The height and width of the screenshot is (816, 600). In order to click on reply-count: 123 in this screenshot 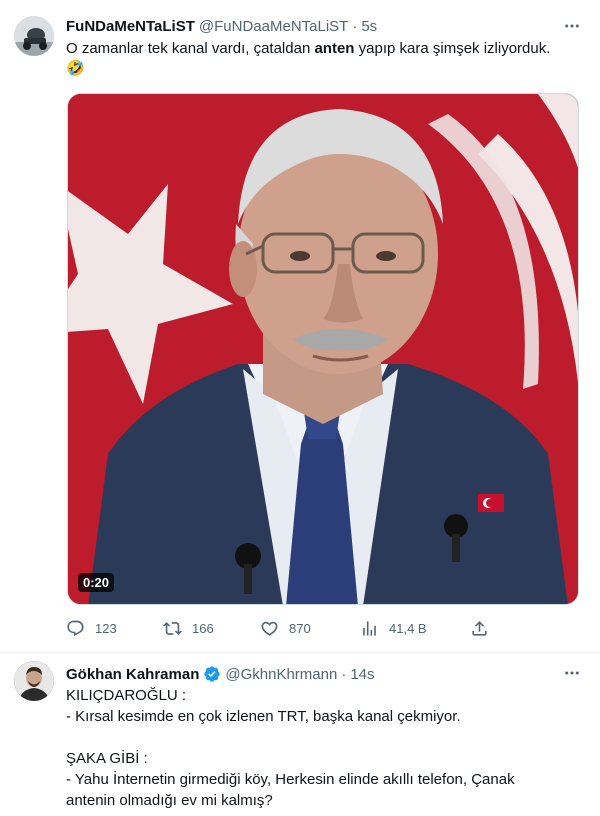, I will do `click(106, 628)`.